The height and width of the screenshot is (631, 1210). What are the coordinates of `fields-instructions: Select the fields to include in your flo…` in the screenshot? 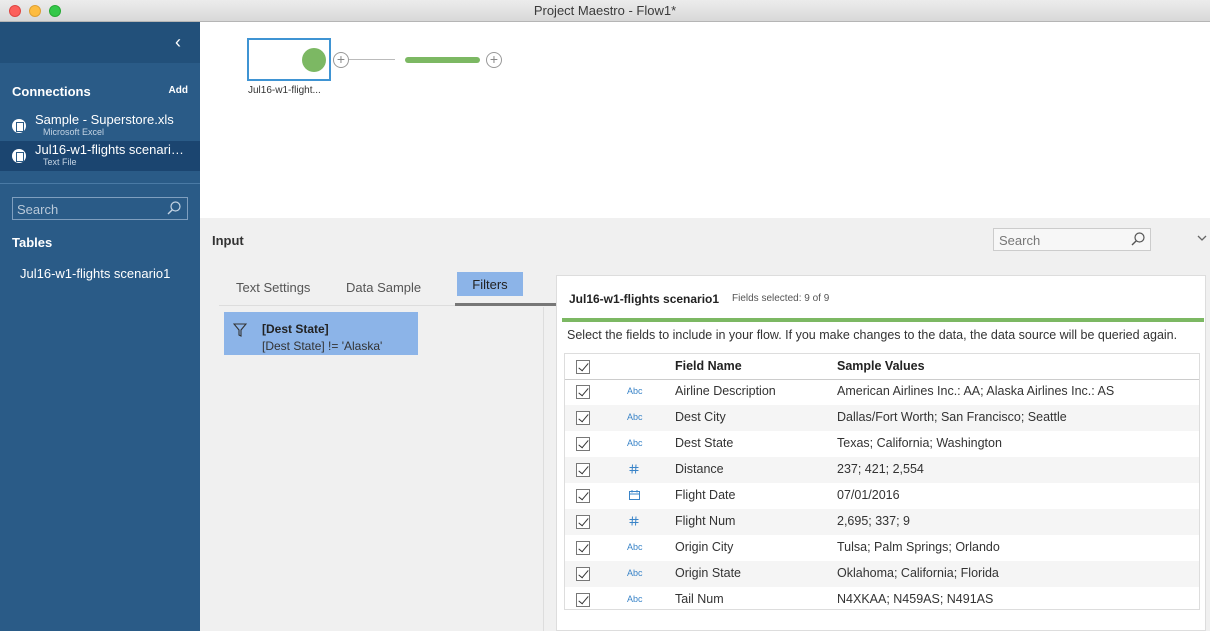 It's located at (872, 335).